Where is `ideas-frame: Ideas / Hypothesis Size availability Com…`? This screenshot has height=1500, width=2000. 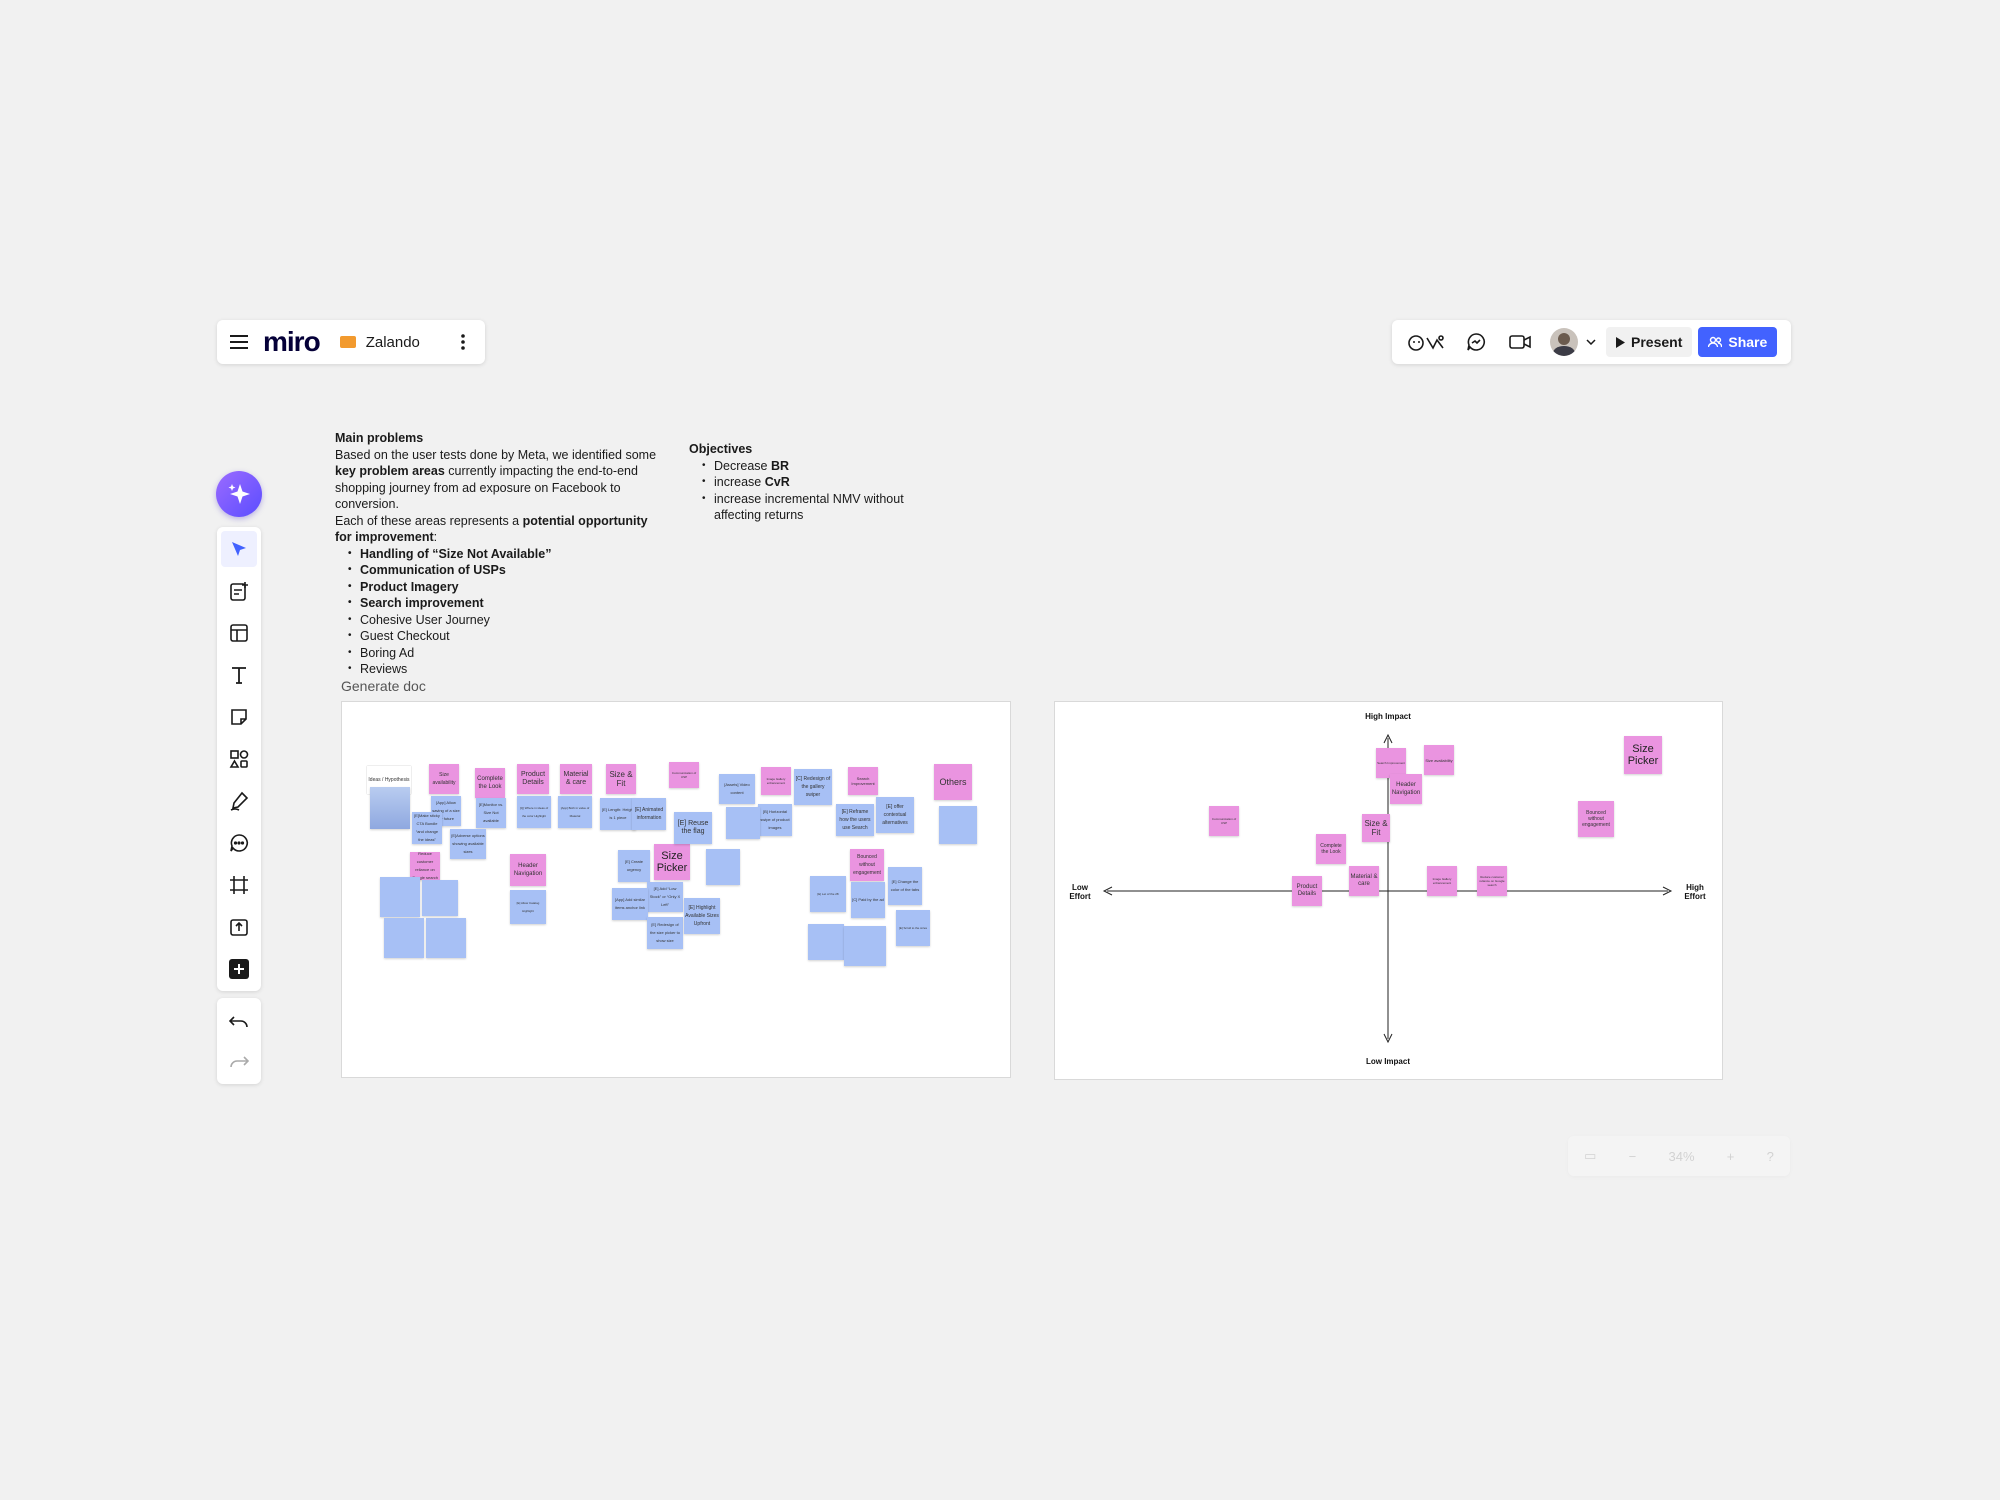 ideas-frame: Ideas / Hypothesis Size availability Com… is located at coordinates (676, 889).